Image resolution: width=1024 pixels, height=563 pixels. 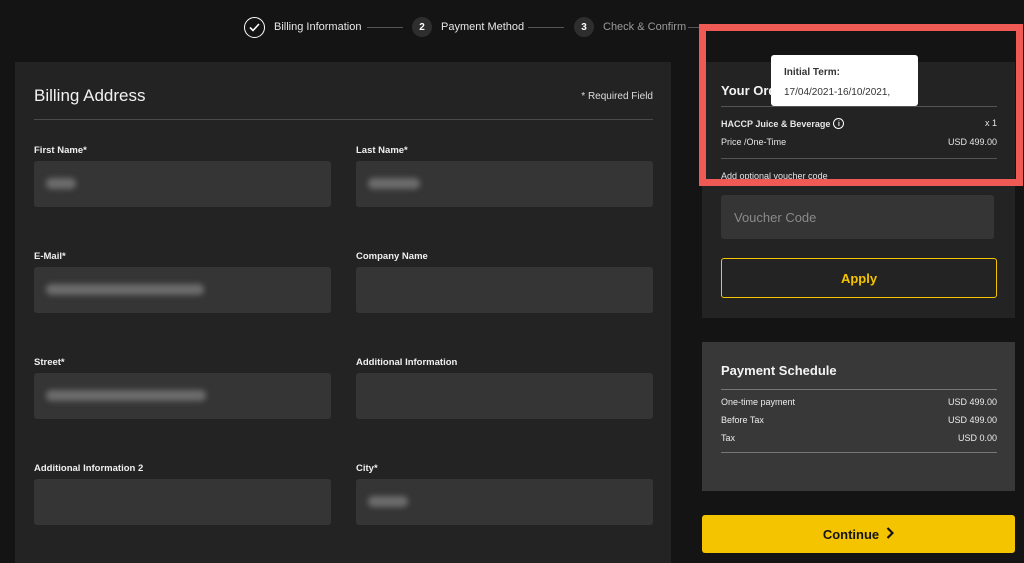 What do you see at coordinates (776, 123) in the screenshot?
I see `product-name-text: HACCP Juice & Beverage` at bounding box center [776, 123].